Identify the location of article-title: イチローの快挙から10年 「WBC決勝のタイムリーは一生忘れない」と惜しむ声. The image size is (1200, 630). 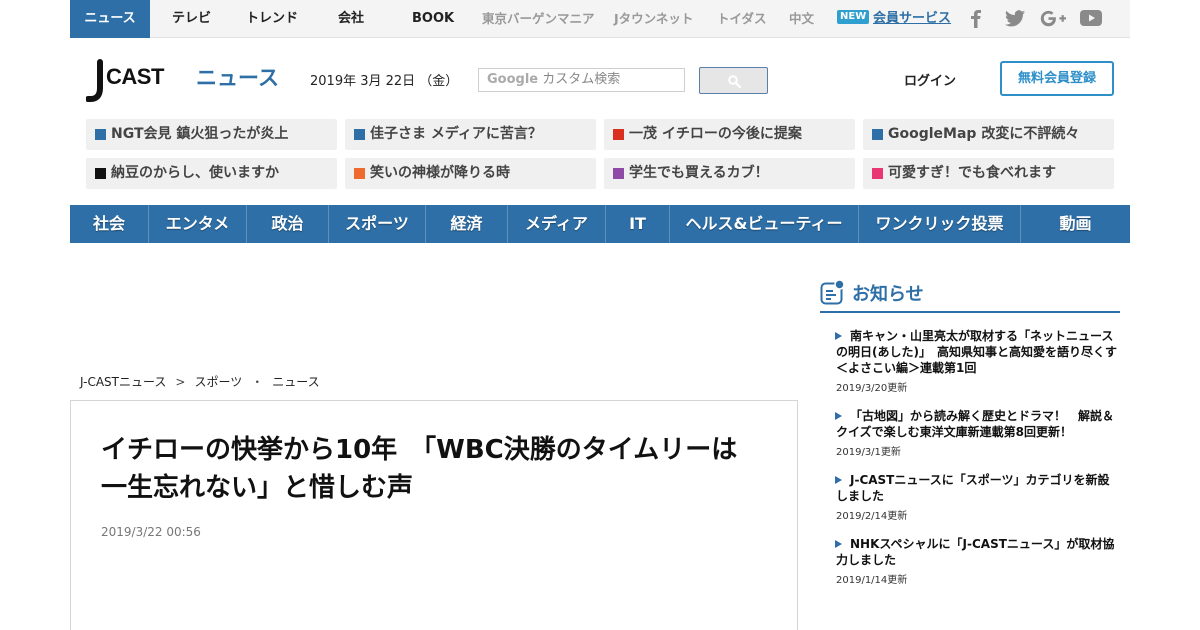
(419, 469).